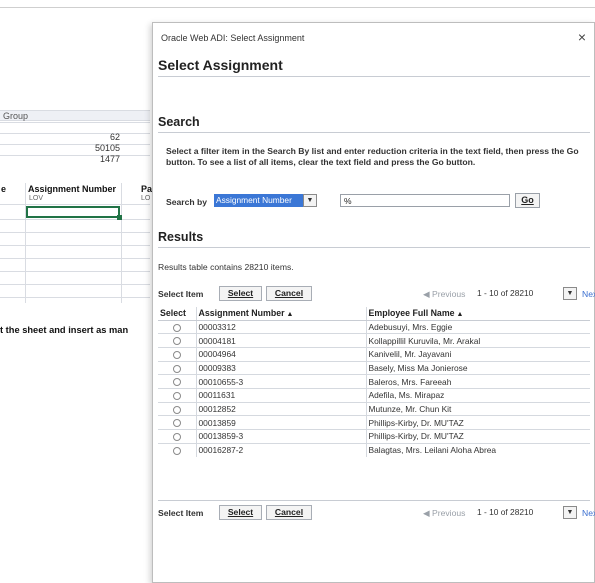  What do you see at coordinates (181, 237) in the screenshot?
I see `results-heading: Results` at bounding box center [181, 237].